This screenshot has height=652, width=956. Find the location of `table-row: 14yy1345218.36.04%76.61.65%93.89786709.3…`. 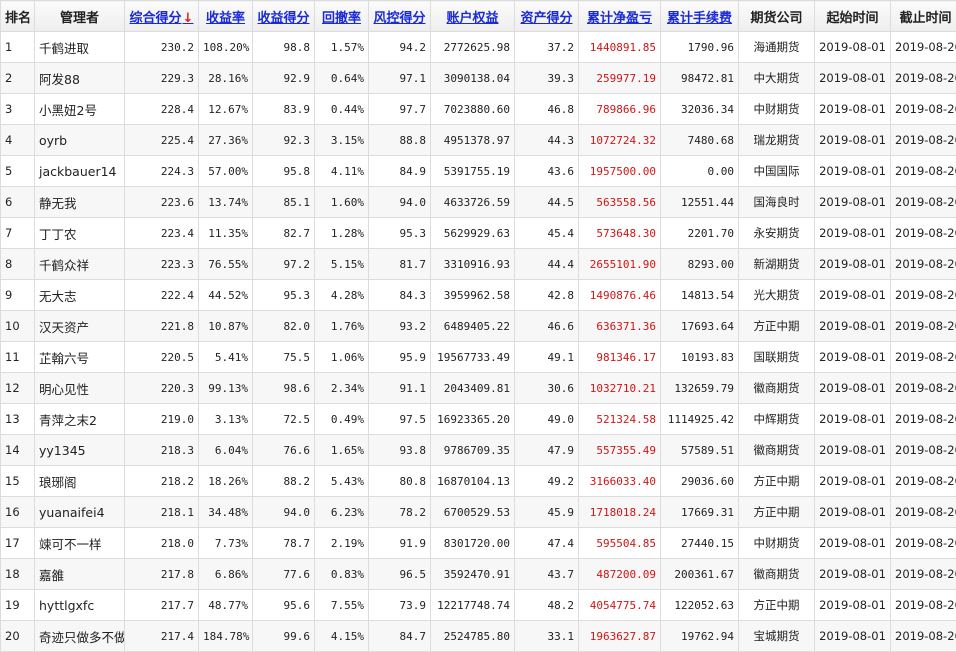

table-row: 14yy1345218.36.04%76.61.65%93.89786709.3… is located at coordinates (478, 450).